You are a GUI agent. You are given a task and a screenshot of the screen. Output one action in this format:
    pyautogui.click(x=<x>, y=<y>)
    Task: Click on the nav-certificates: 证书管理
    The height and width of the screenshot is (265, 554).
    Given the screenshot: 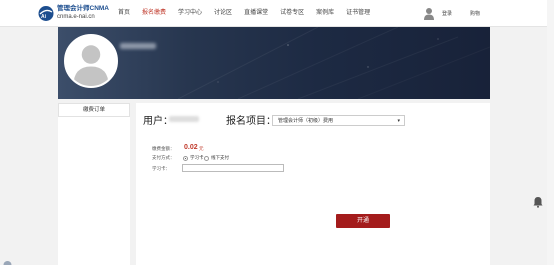 What is the action you would take?
    pyautogui.click(x=358, y=13)
    